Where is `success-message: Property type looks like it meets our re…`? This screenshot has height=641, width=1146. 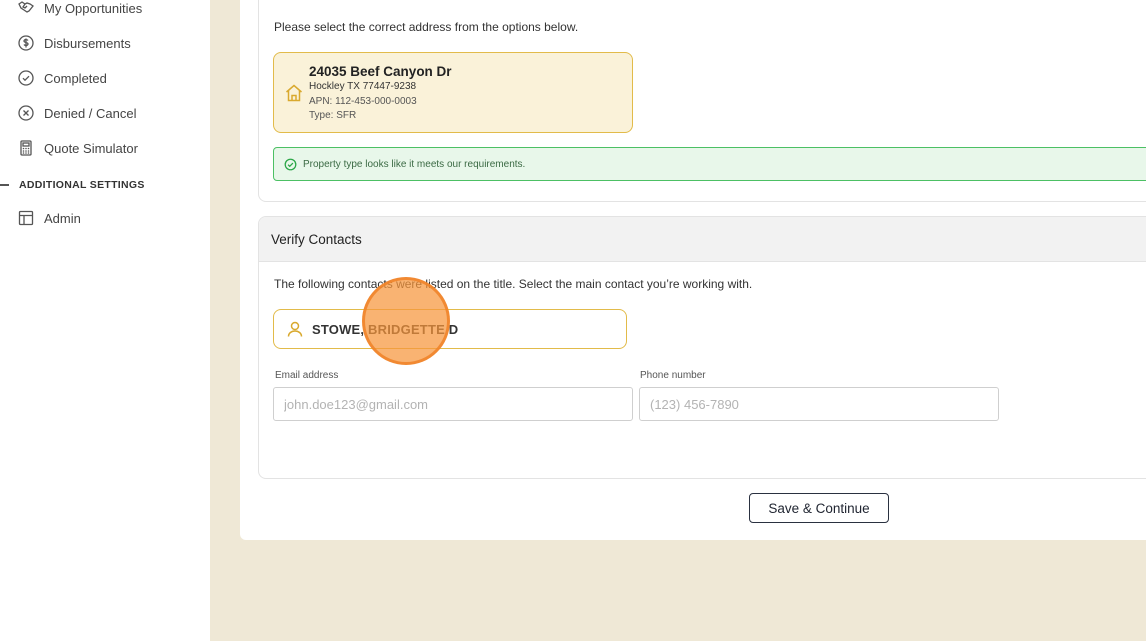 success-message: Property type looks like it meets our re… is located at coordinates (414, 164).